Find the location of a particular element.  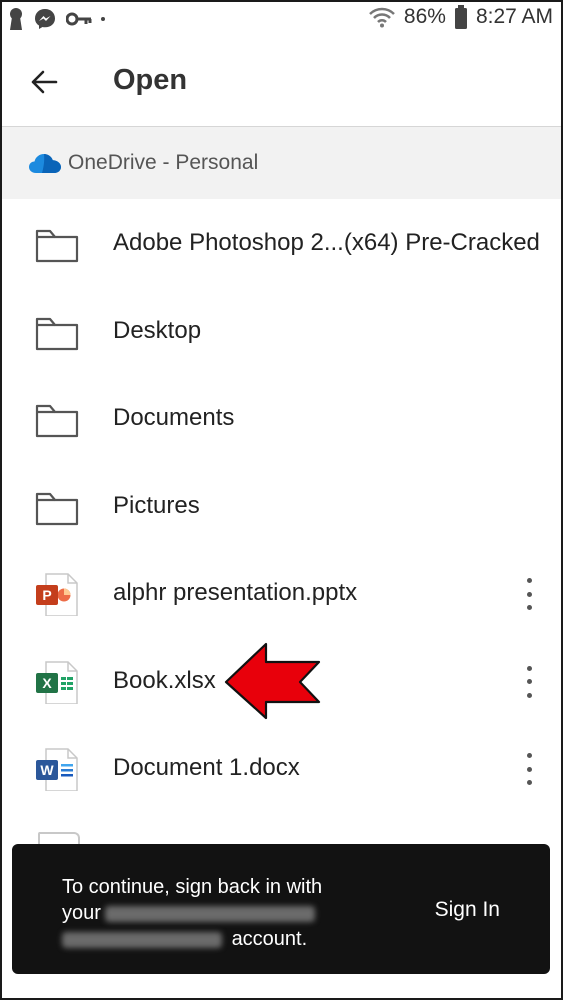

back-button is located at coordinates (44, 82).